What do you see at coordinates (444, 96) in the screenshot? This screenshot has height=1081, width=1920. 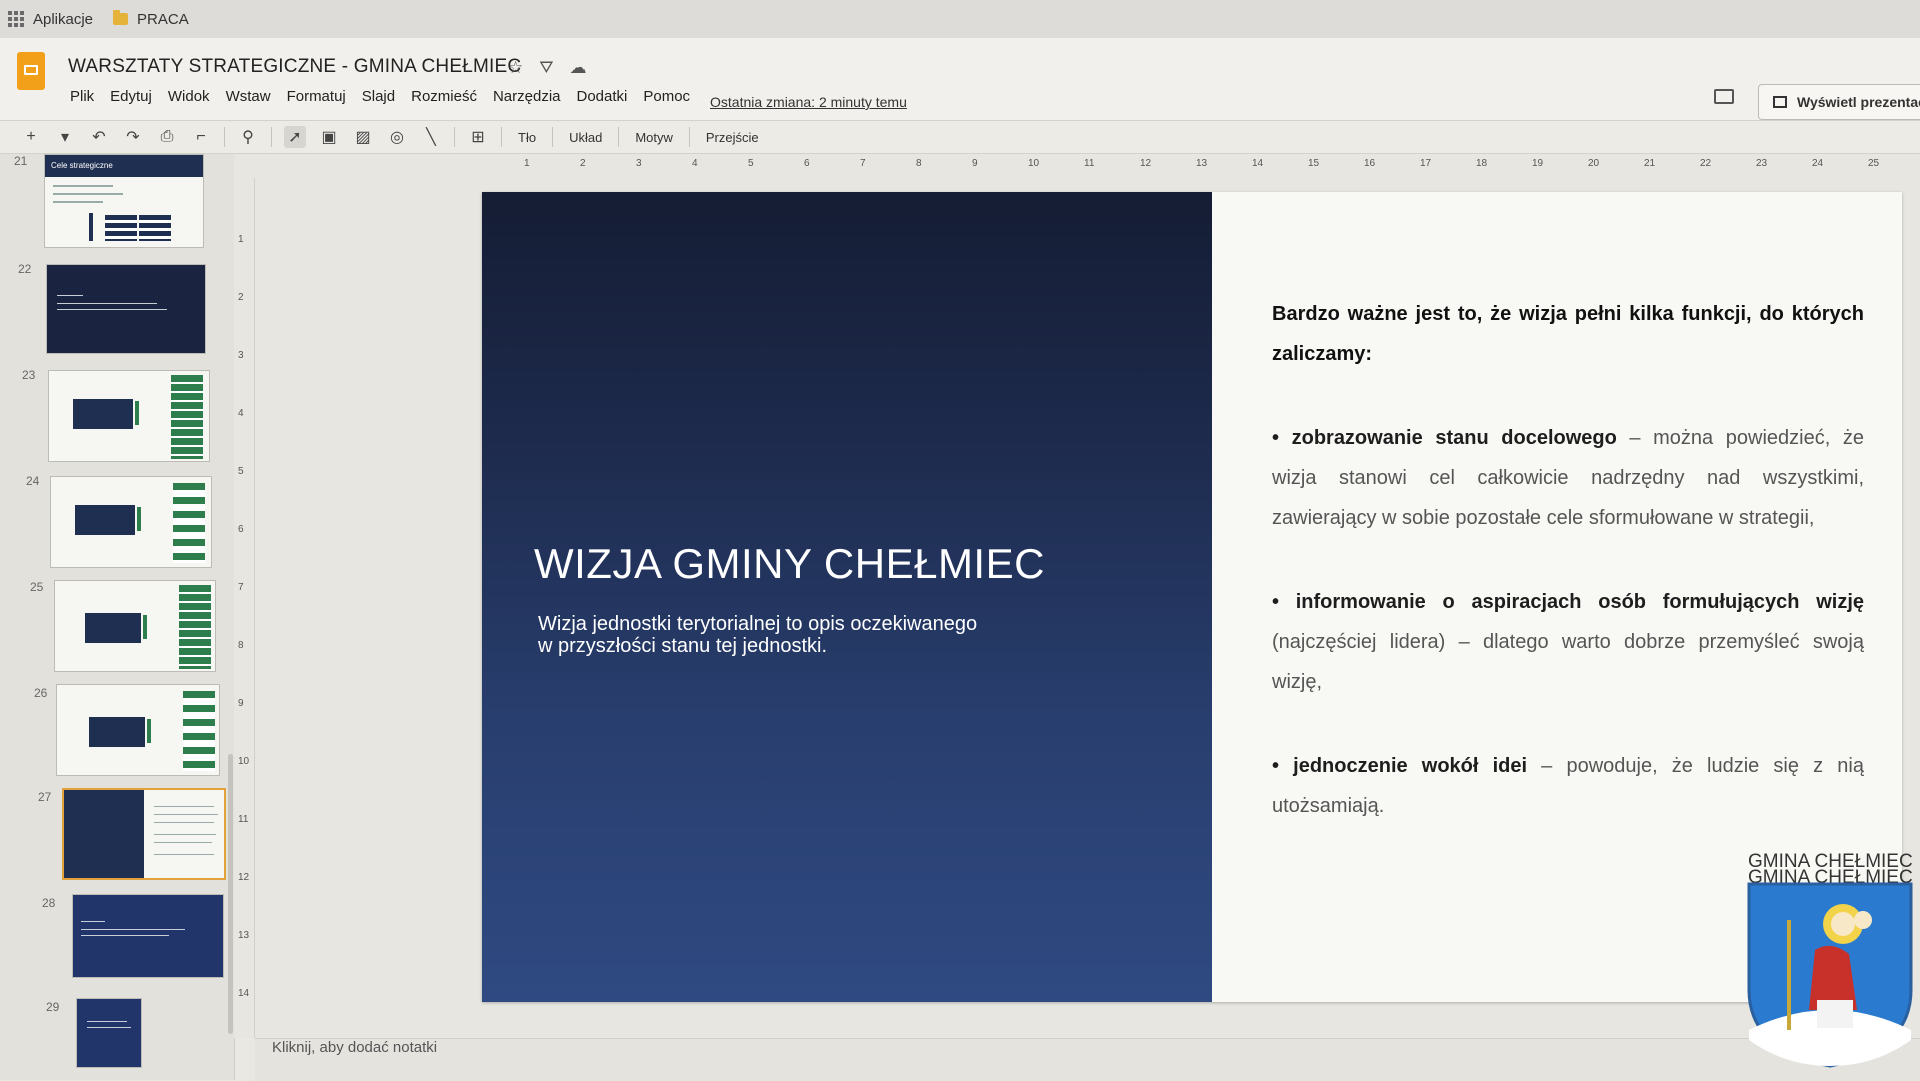 I see `menu-arrange: Rozmieść` at bounding box center [444, 96].